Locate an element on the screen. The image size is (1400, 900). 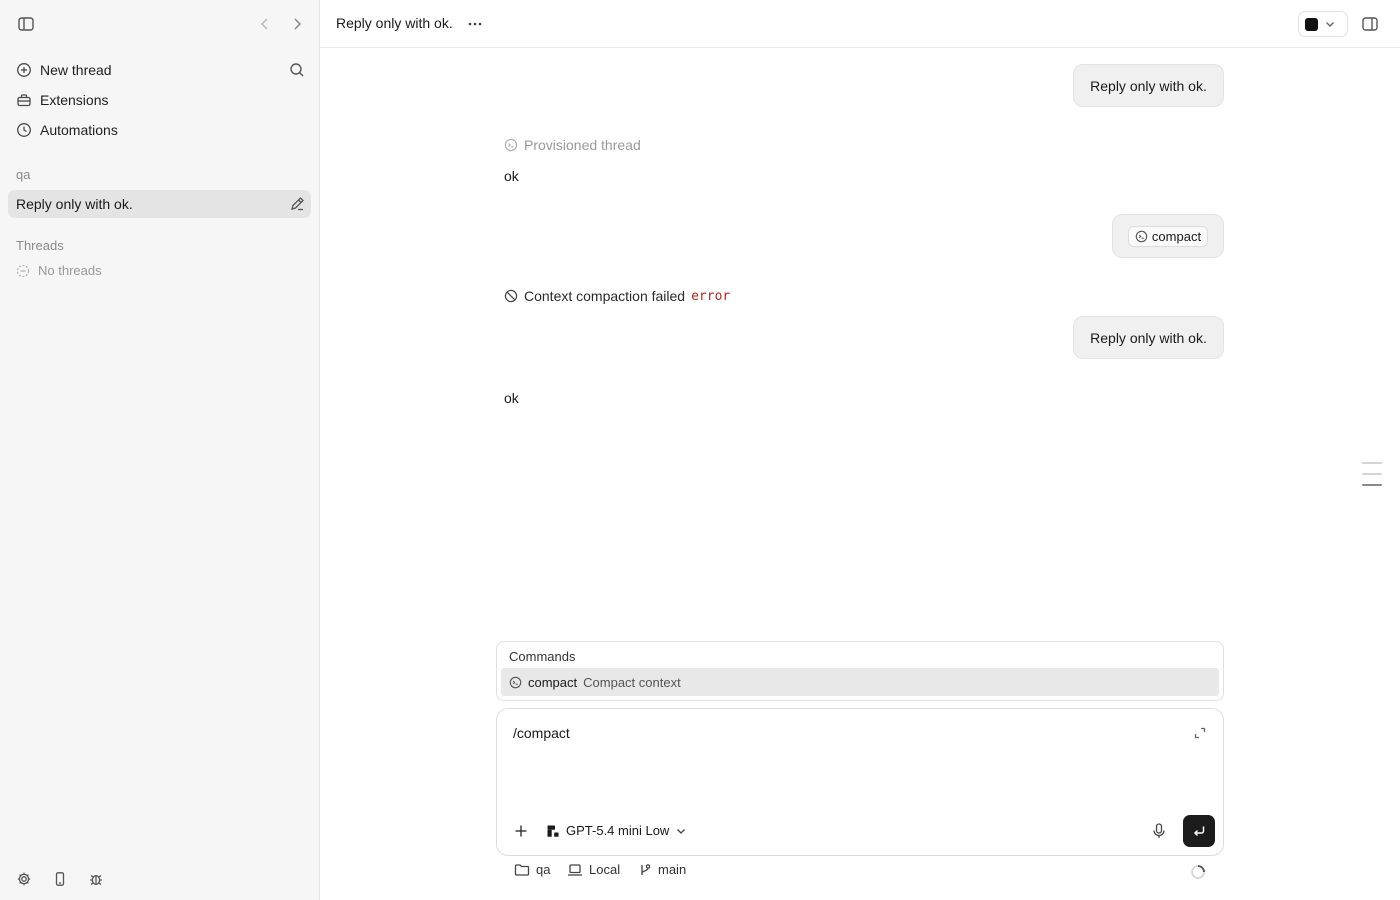
empty-threads-item: No threads is located at coordinates (59, 270).